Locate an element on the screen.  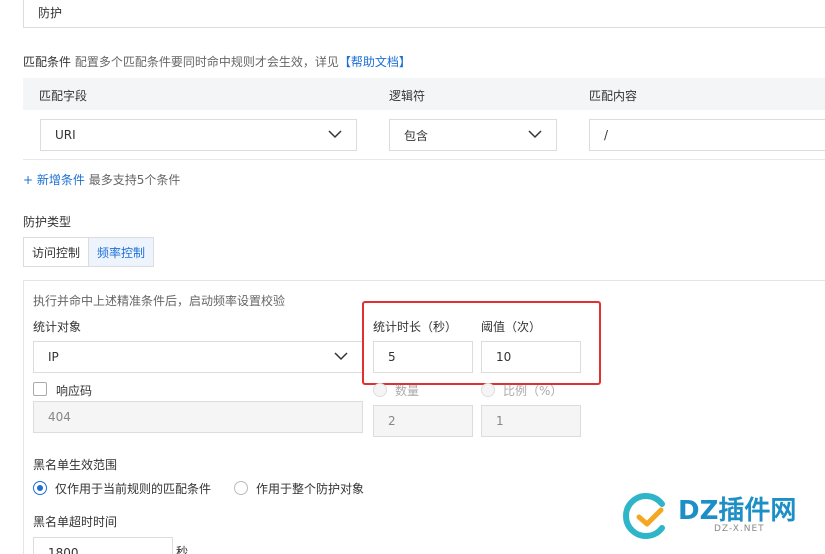
response-code-input: 404 is located at coordinates (198, 417).